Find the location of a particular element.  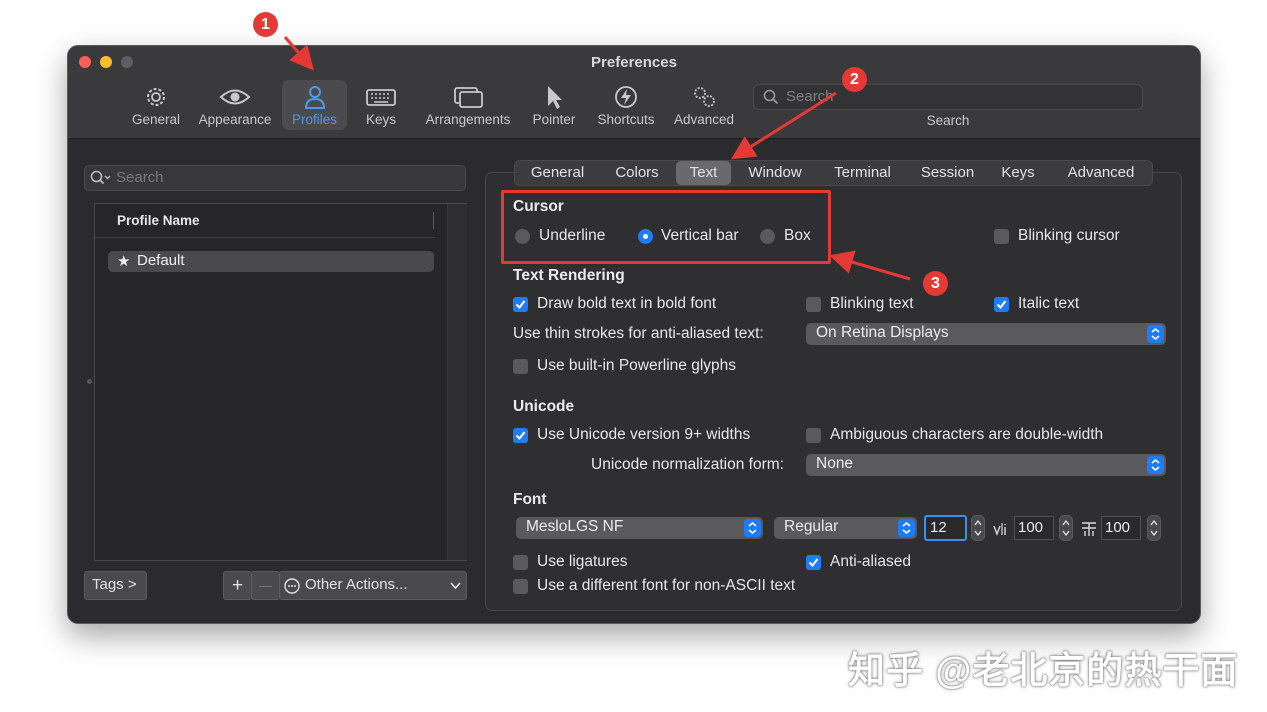

annotation-badge-3: 3 is located at coordinates (935, 283).